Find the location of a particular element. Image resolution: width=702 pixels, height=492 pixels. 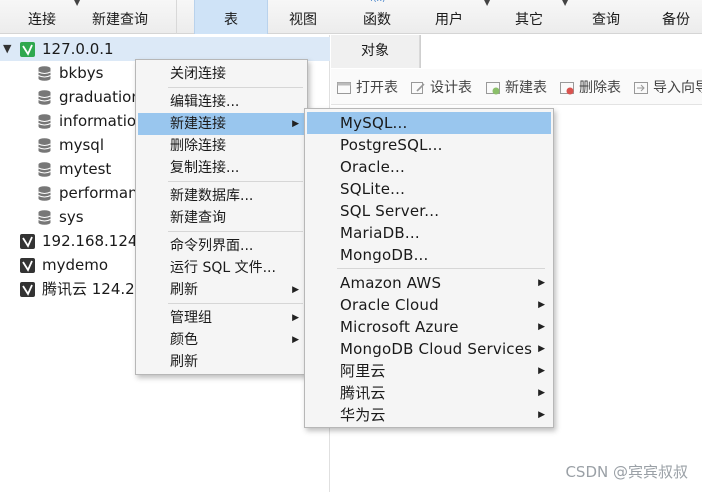

submenu-huawei-cloud: 华为云 ▶ is located at coordinates (429, 415).